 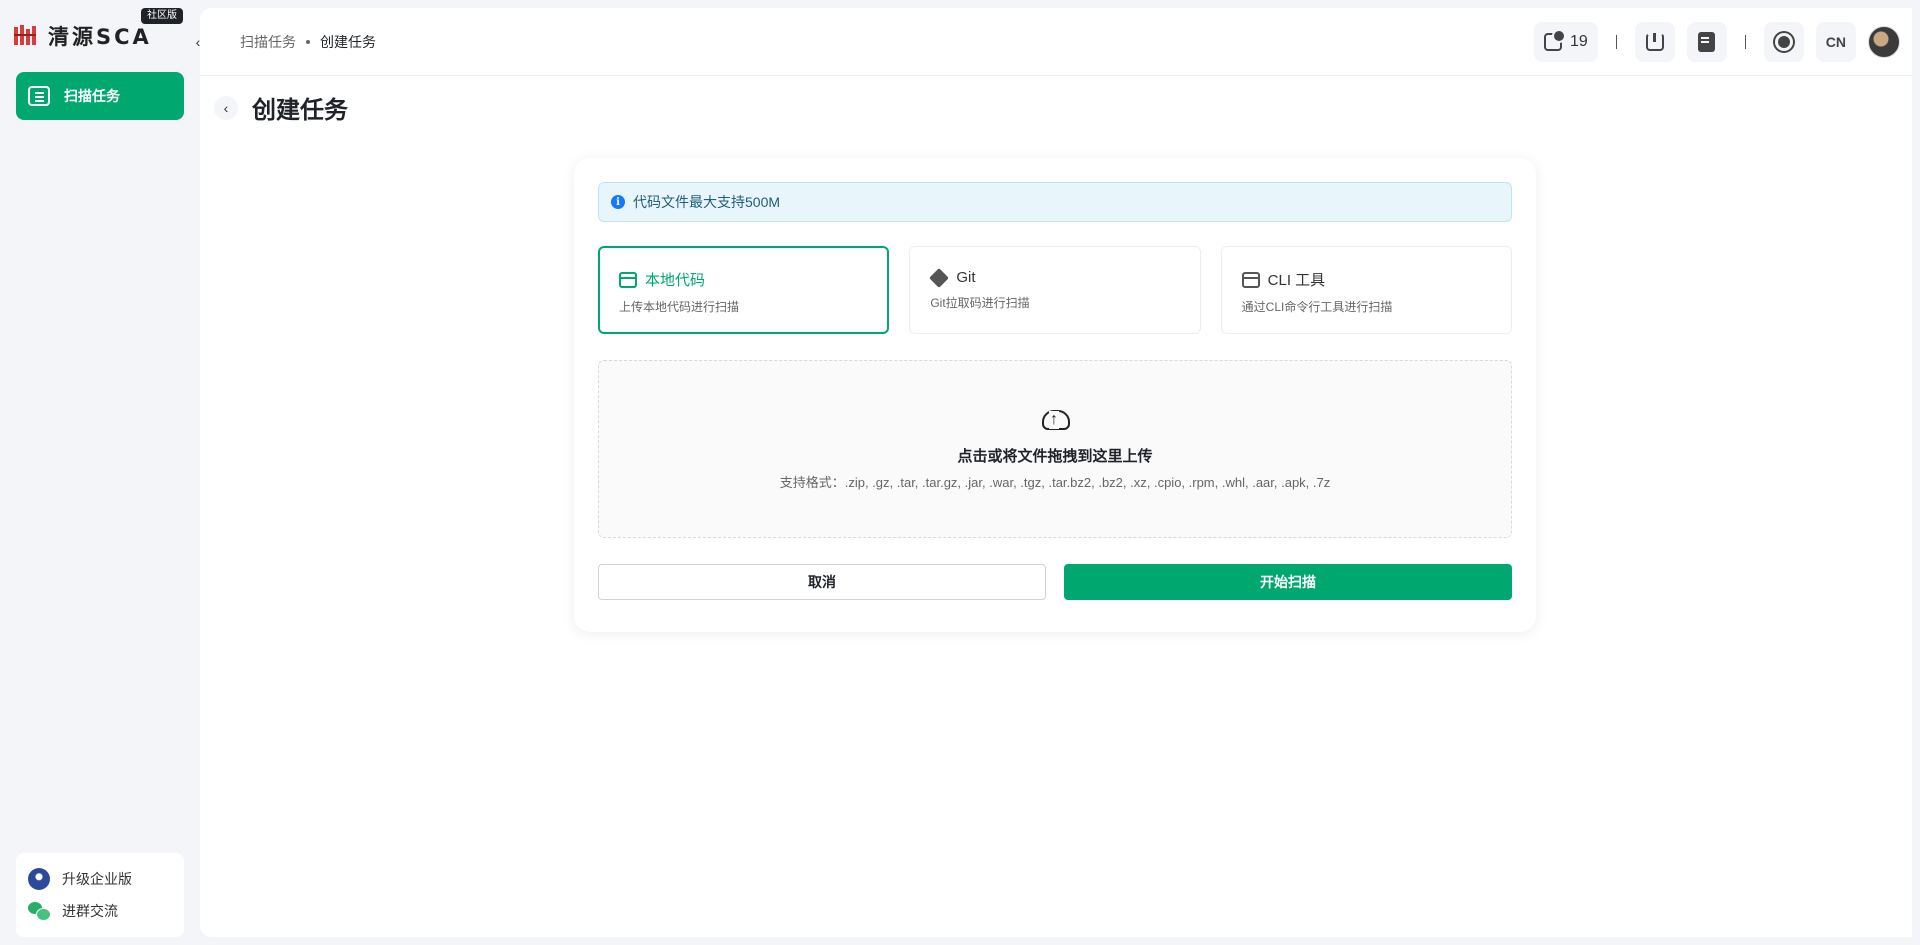 I want to click on sidebar-bottom-panel: 升级企业版 进群交流, so click(x=100, y=895).